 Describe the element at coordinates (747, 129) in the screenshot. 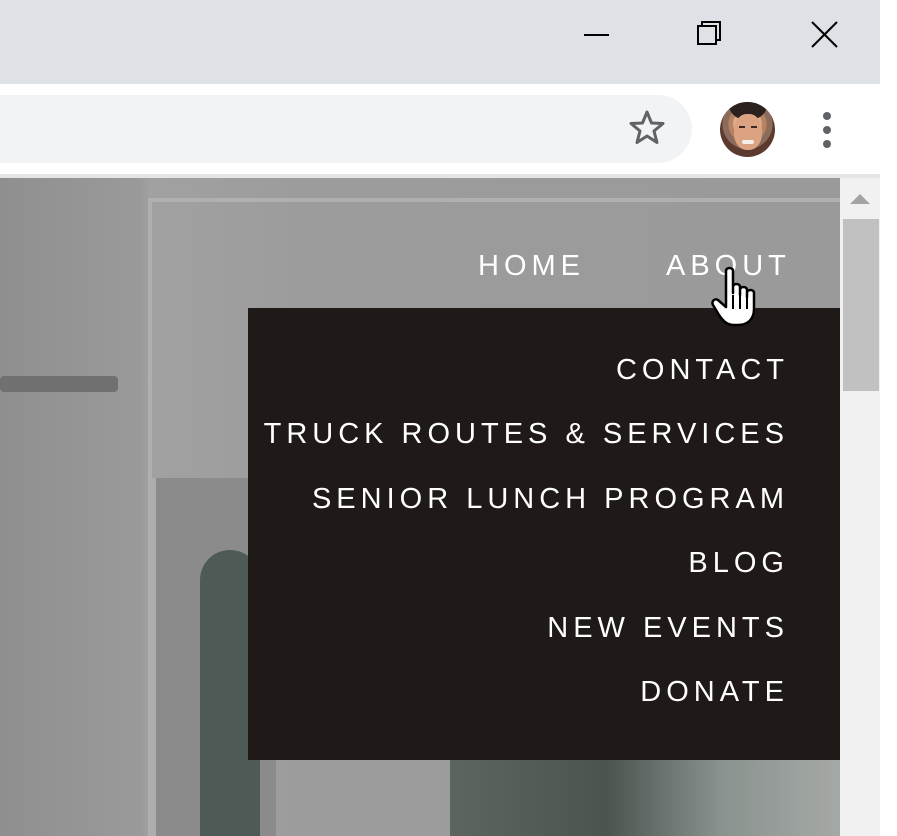

I see `avatar` at that location.